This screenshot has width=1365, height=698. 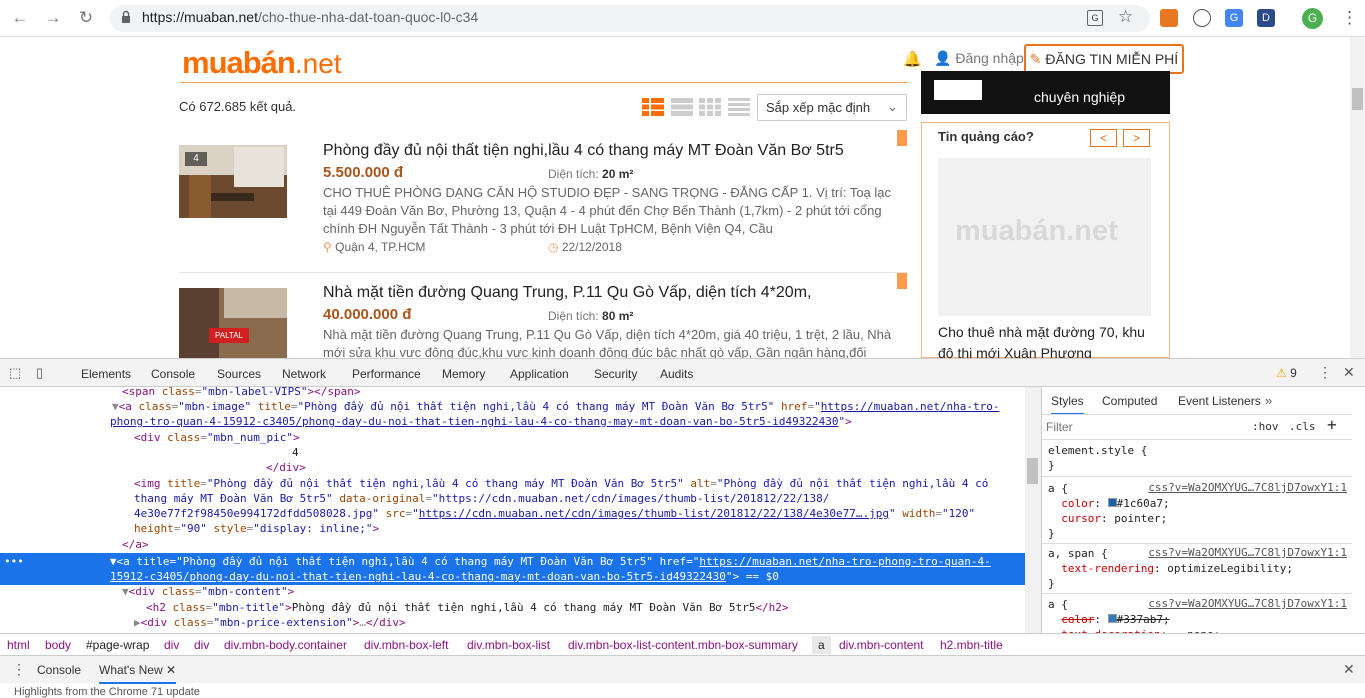 What do you see at coordinates (544, 82) in the screenshot?
I see `divider` at bounding box center [544, 82].